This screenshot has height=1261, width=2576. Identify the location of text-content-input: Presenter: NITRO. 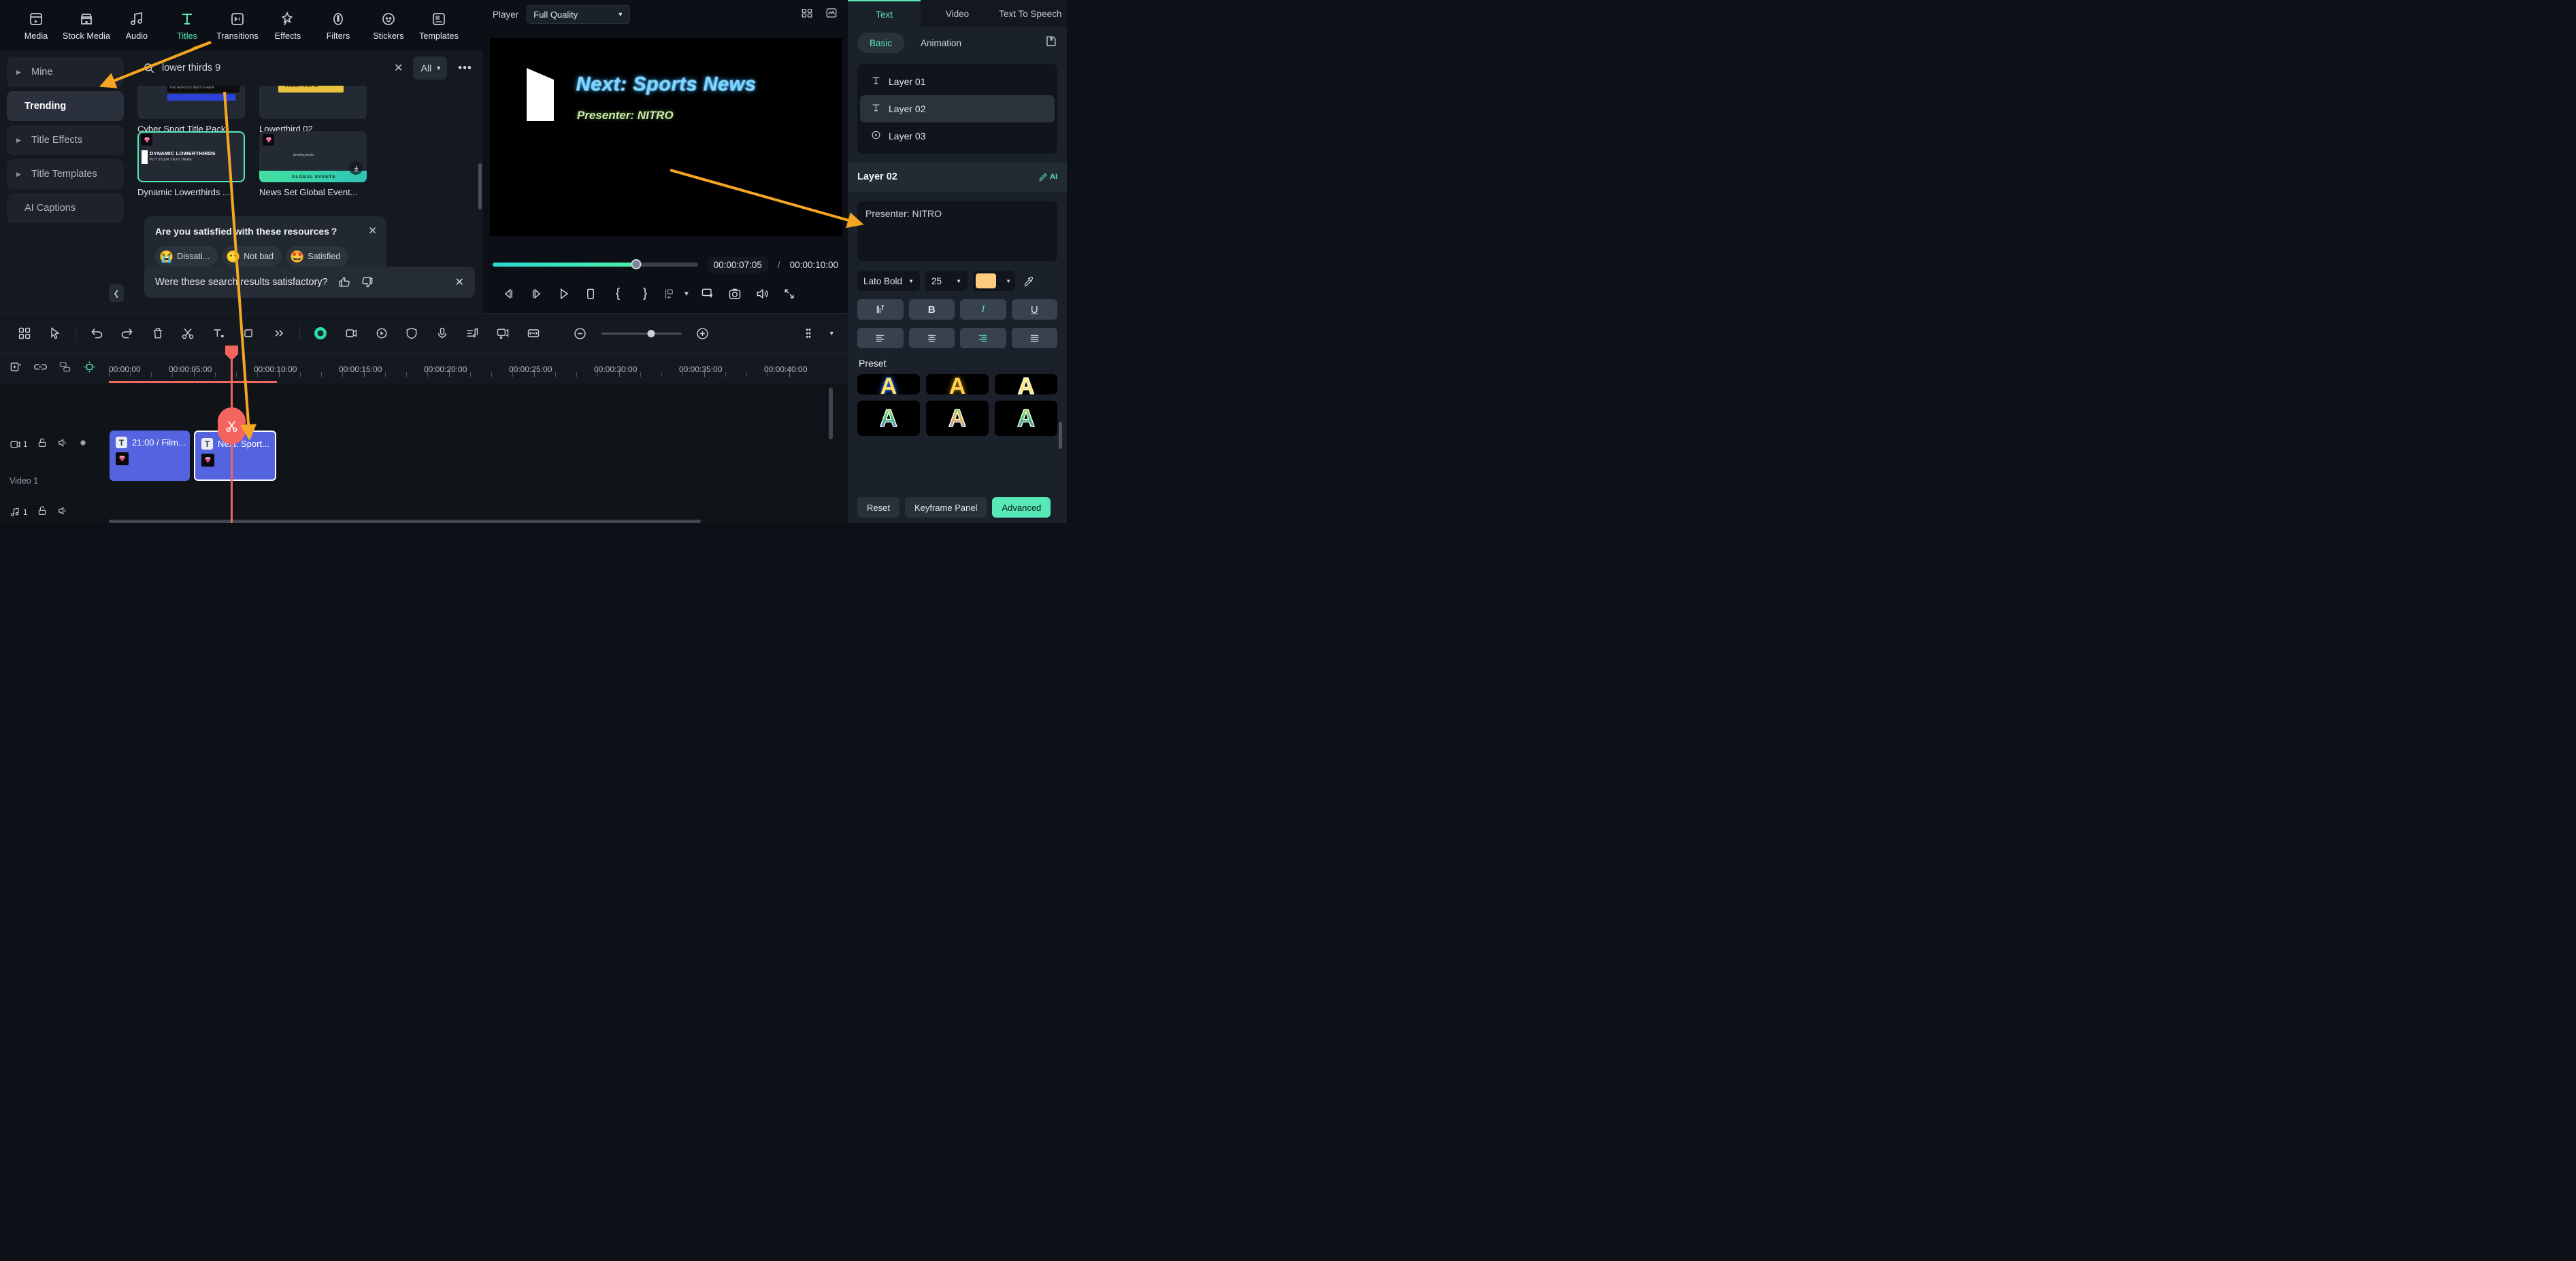
(957, 231).